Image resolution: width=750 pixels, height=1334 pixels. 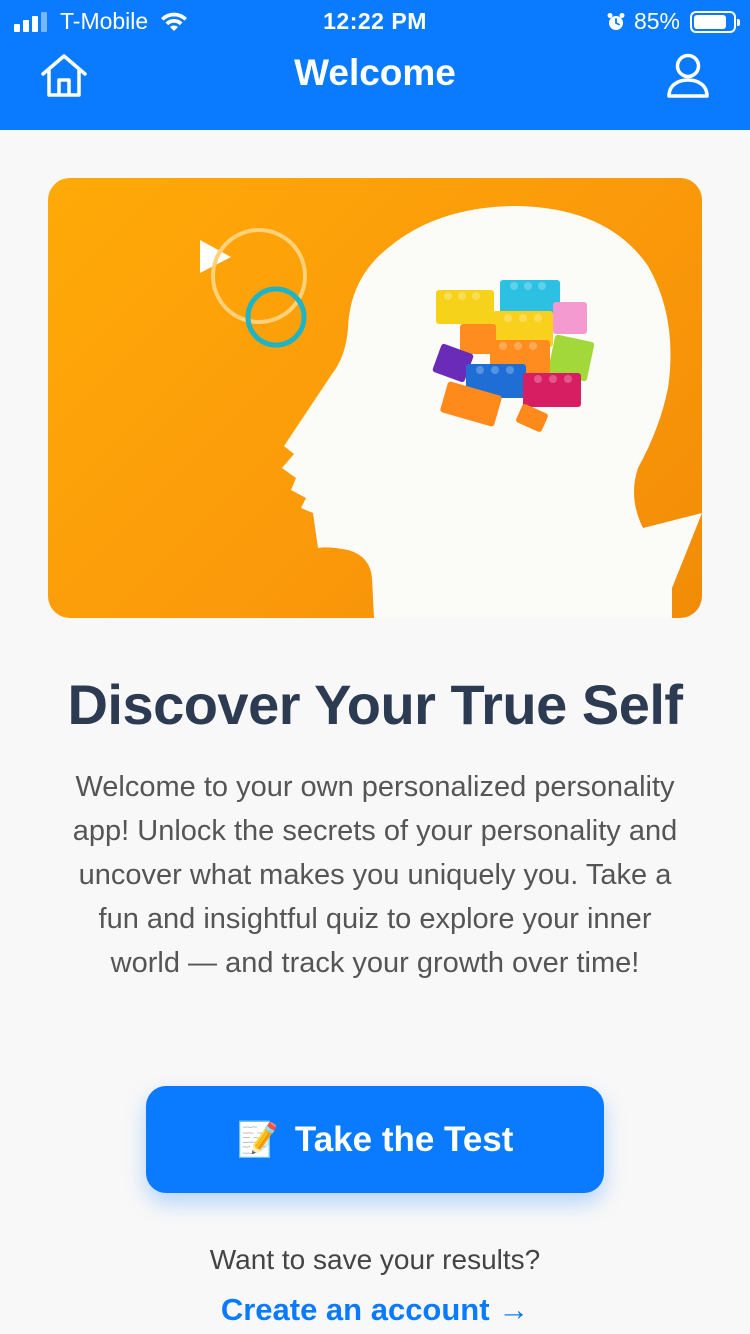 I want to click on memo-icon: 📝, so click(x=257, y=1139).